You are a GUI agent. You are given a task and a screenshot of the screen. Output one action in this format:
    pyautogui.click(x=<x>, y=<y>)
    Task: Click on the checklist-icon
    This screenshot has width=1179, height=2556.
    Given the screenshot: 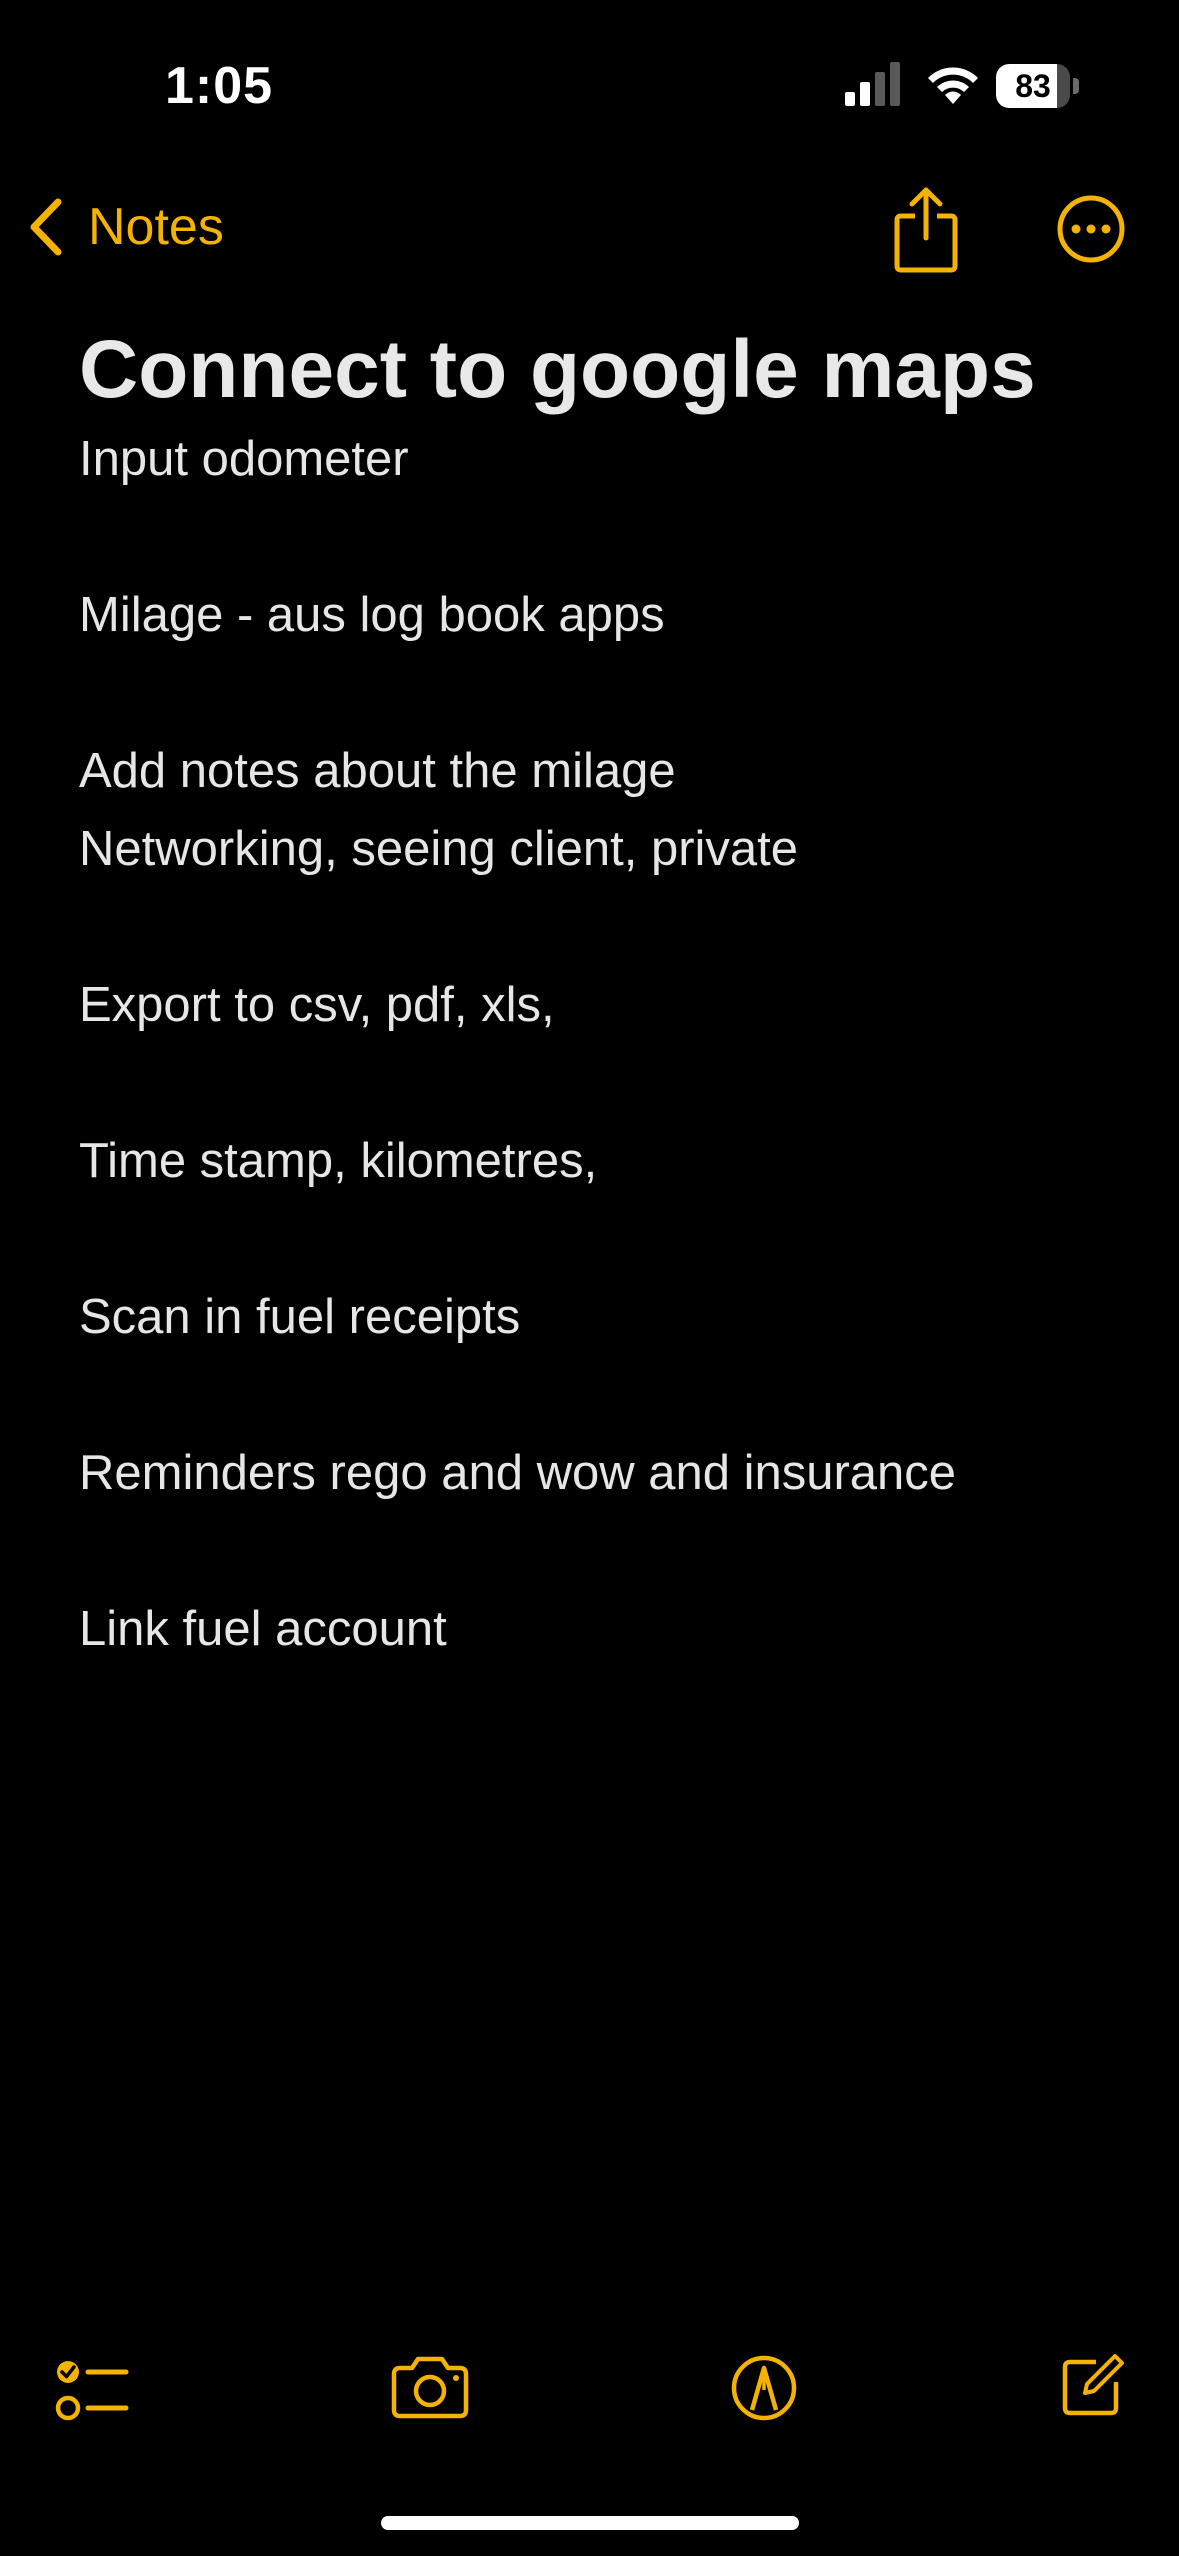 What is the action you would take?
    pyautogui.click(x=92, y=2391)
    